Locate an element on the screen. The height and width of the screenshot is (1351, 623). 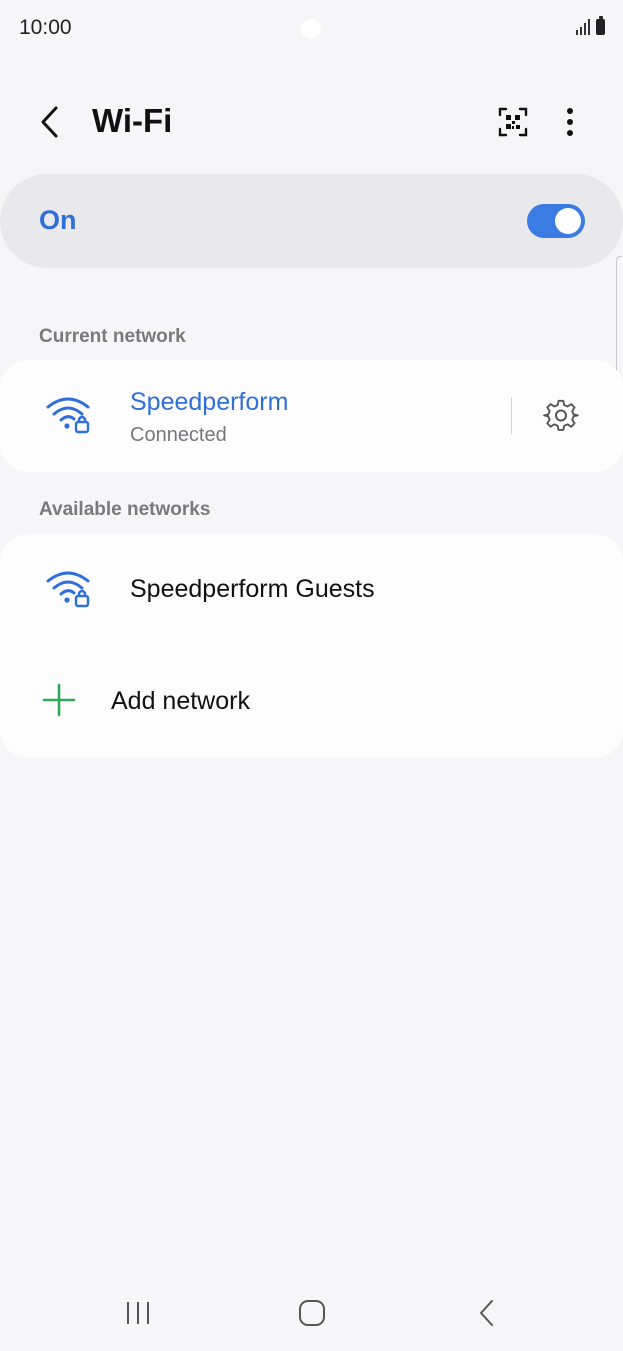
more-options-icon is located at coordinates (570, 122).